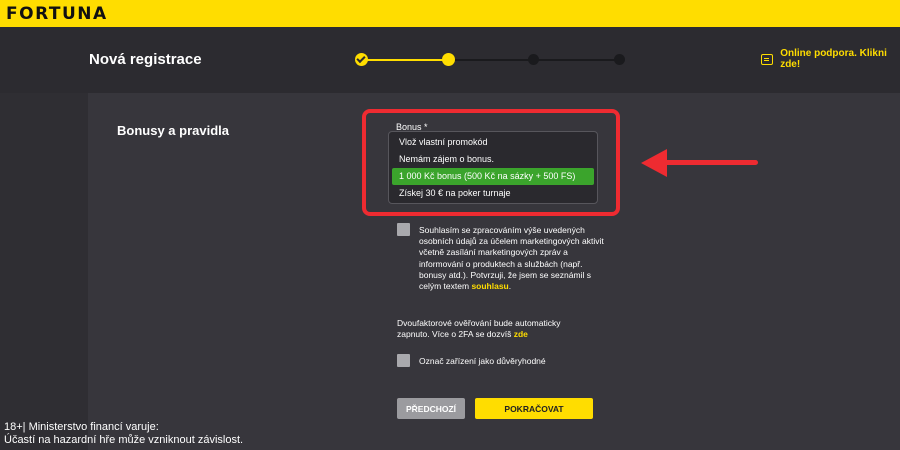 Image resolution: width=900 pixels, height=450 pixels. I want to click on support-link-text: Online podpora. Klikni zde!, so click(840, 59).